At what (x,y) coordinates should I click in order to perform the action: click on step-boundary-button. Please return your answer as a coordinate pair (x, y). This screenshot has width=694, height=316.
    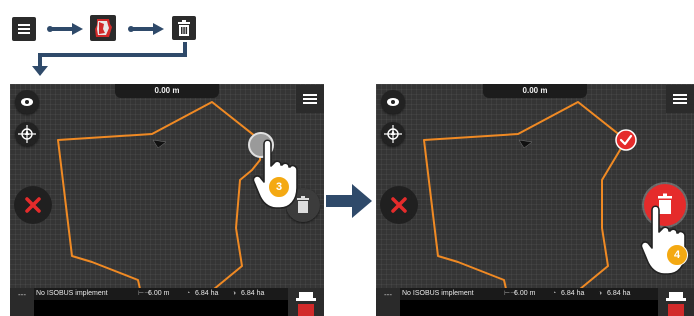
    Looking at the image, I should click on (103, 28).